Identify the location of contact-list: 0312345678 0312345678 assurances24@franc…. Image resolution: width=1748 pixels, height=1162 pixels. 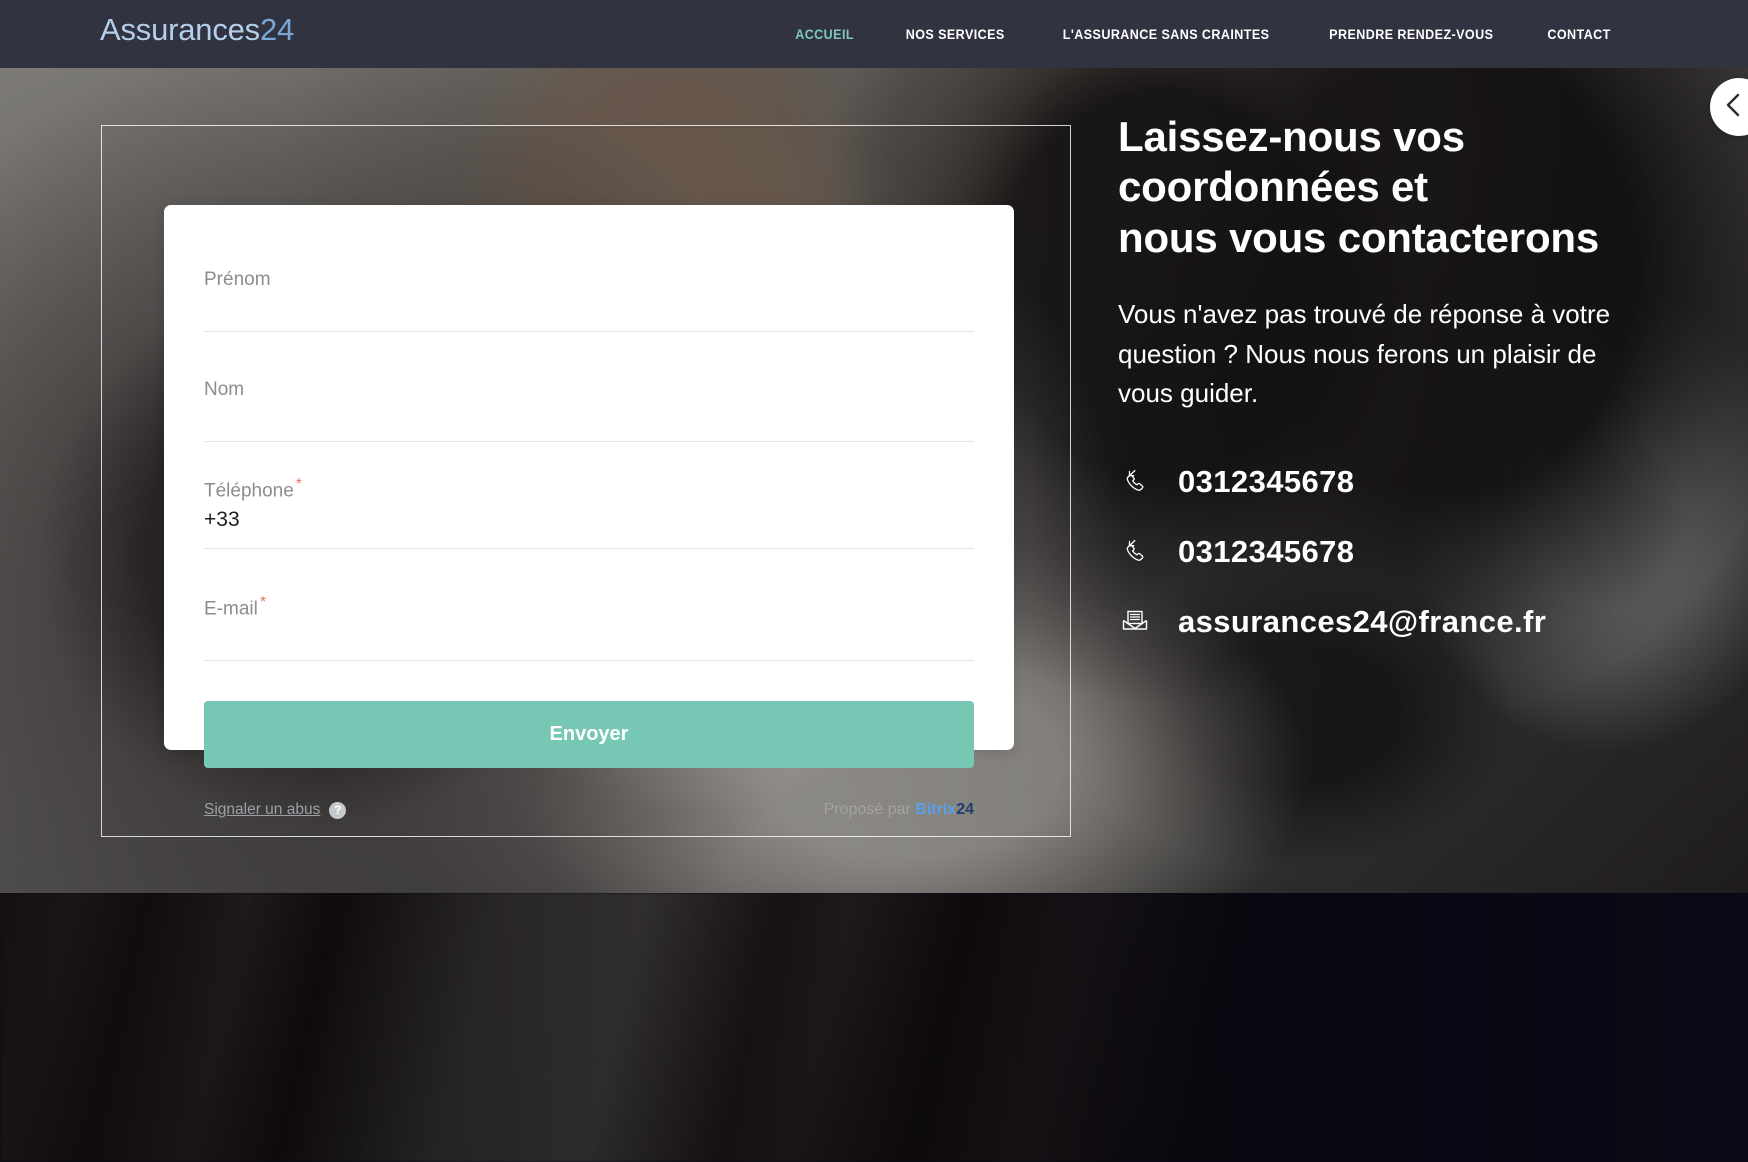
(1378, 552).